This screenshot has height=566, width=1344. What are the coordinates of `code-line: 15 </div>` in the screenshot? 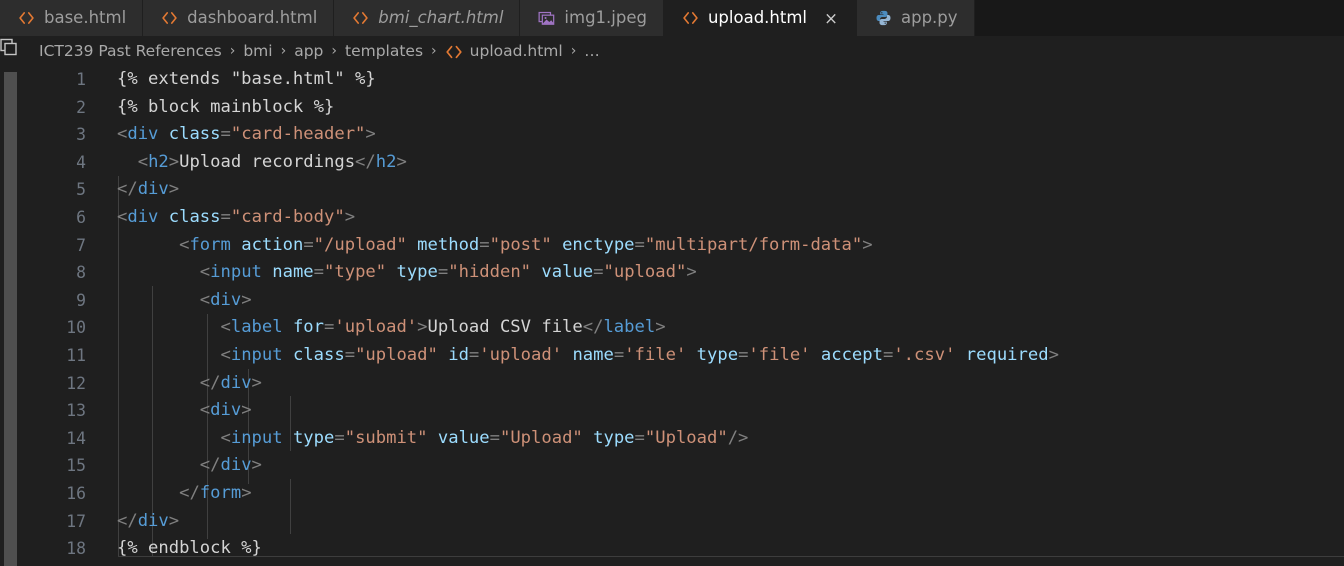 It's located at (672, 466).